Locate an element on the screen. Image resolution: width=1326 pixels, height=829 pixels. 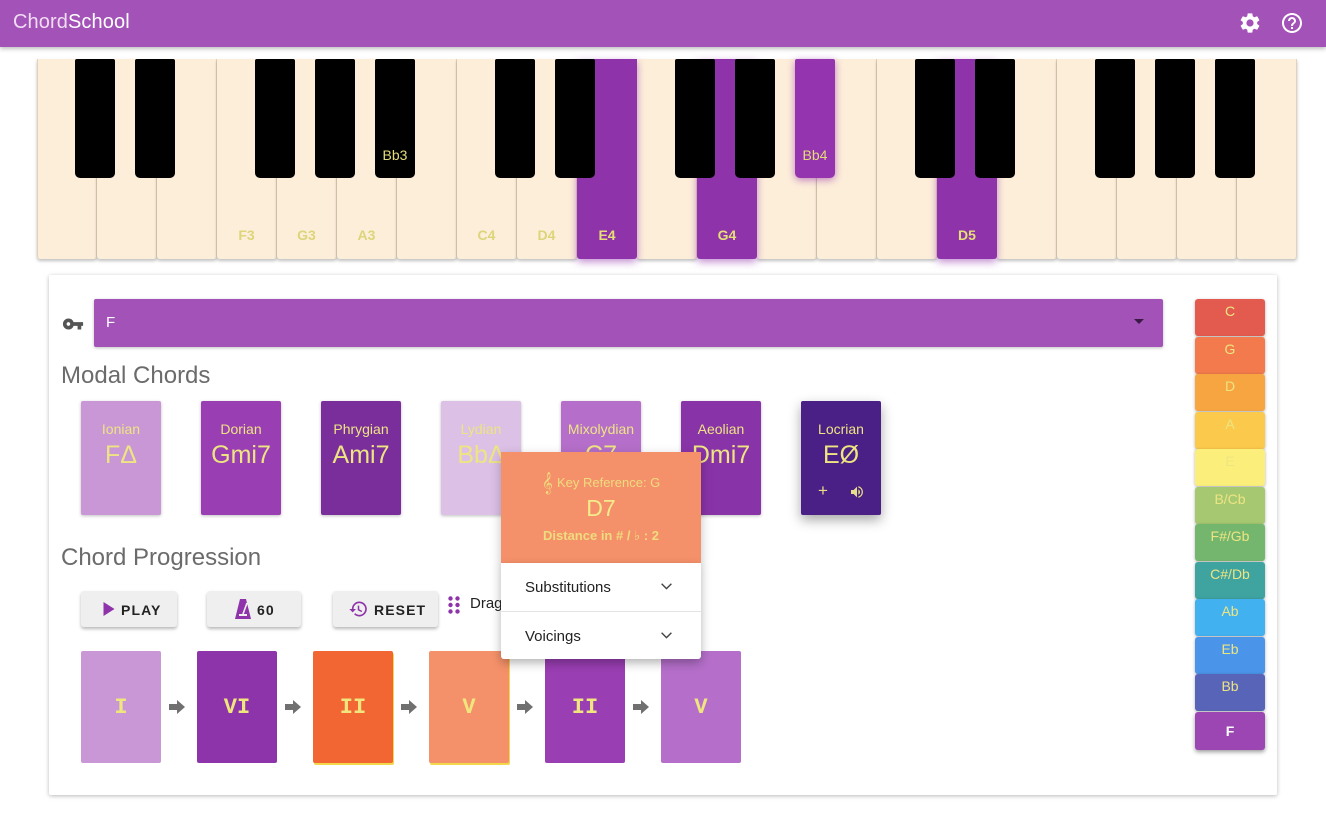
chord-name: FΔ is located at coordinates (121, 455).